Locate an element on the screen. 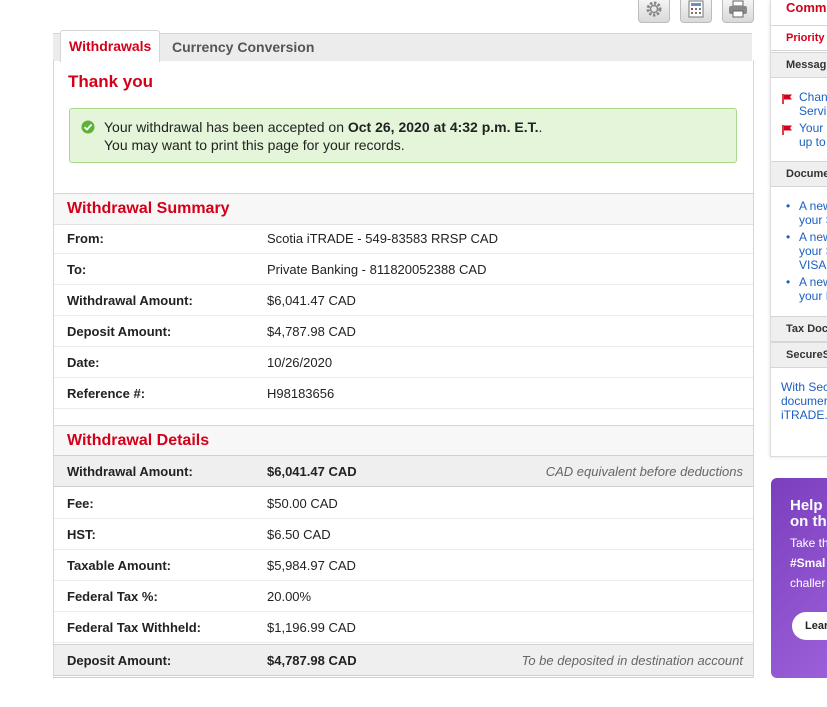  sidebar-documents-header: Docume is located at coordinates (799, 174).